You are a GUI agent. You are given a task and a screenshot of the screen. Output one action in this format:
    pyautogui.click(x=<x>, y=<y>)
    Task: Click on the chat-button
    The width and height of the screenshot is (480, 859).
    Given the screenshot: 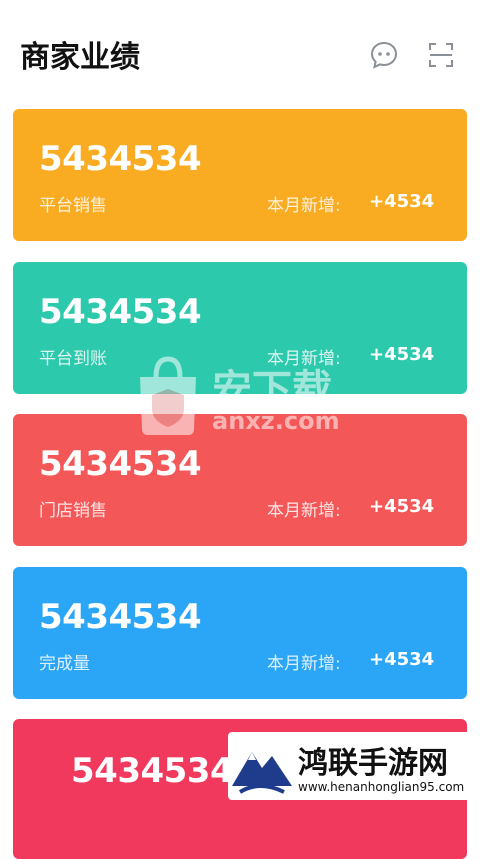 What is the action you would take?
    pyautogui.click(x=384, y=55)
    